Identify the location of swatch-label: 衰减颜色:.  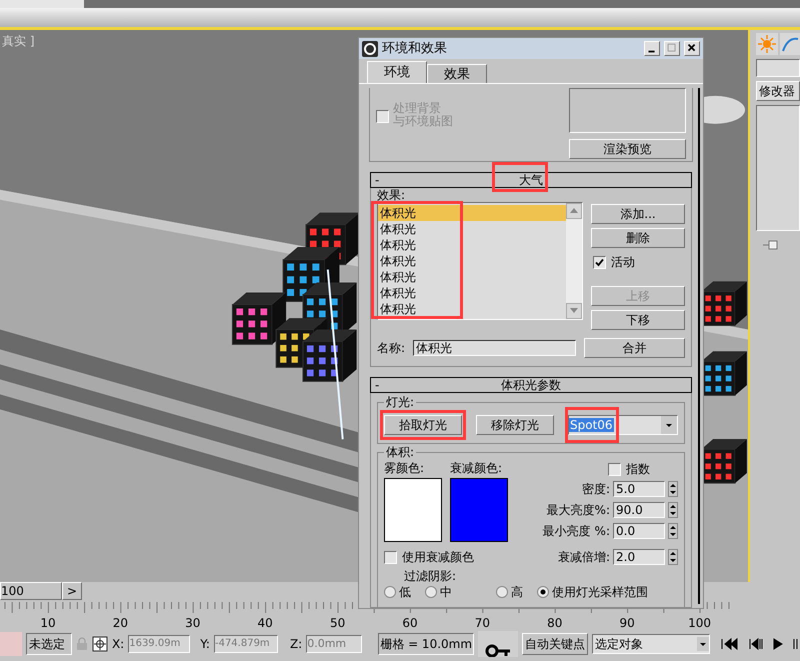
(477, 468).